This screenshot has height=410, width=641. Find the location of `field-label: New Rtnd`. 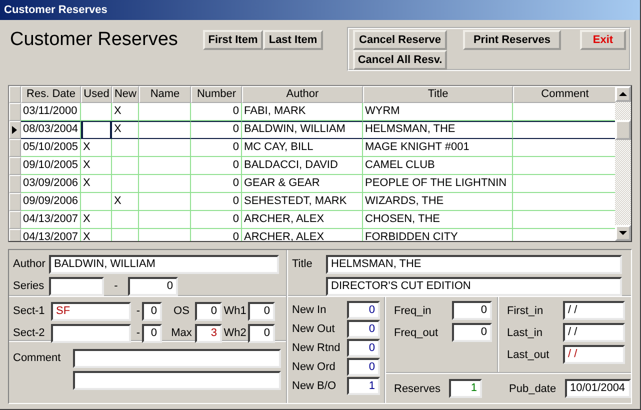

field-label: New Rtnd is located at coordinates (316, 348).